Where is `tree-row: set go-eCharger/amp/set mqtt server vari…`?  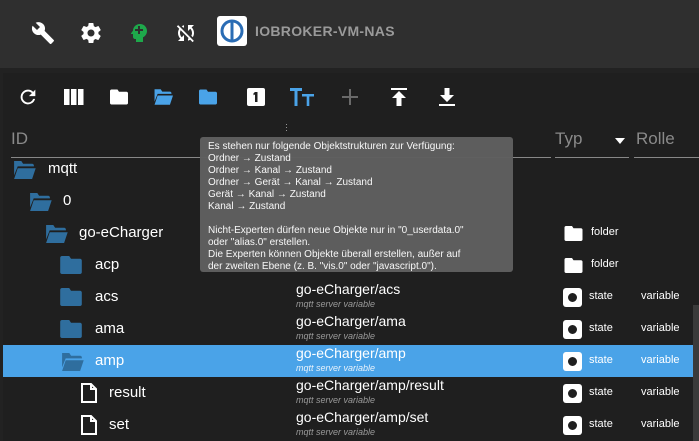
tree-row: set go-eCharger/amp/set mqtt server vari… is located at coordinates (351, 425).